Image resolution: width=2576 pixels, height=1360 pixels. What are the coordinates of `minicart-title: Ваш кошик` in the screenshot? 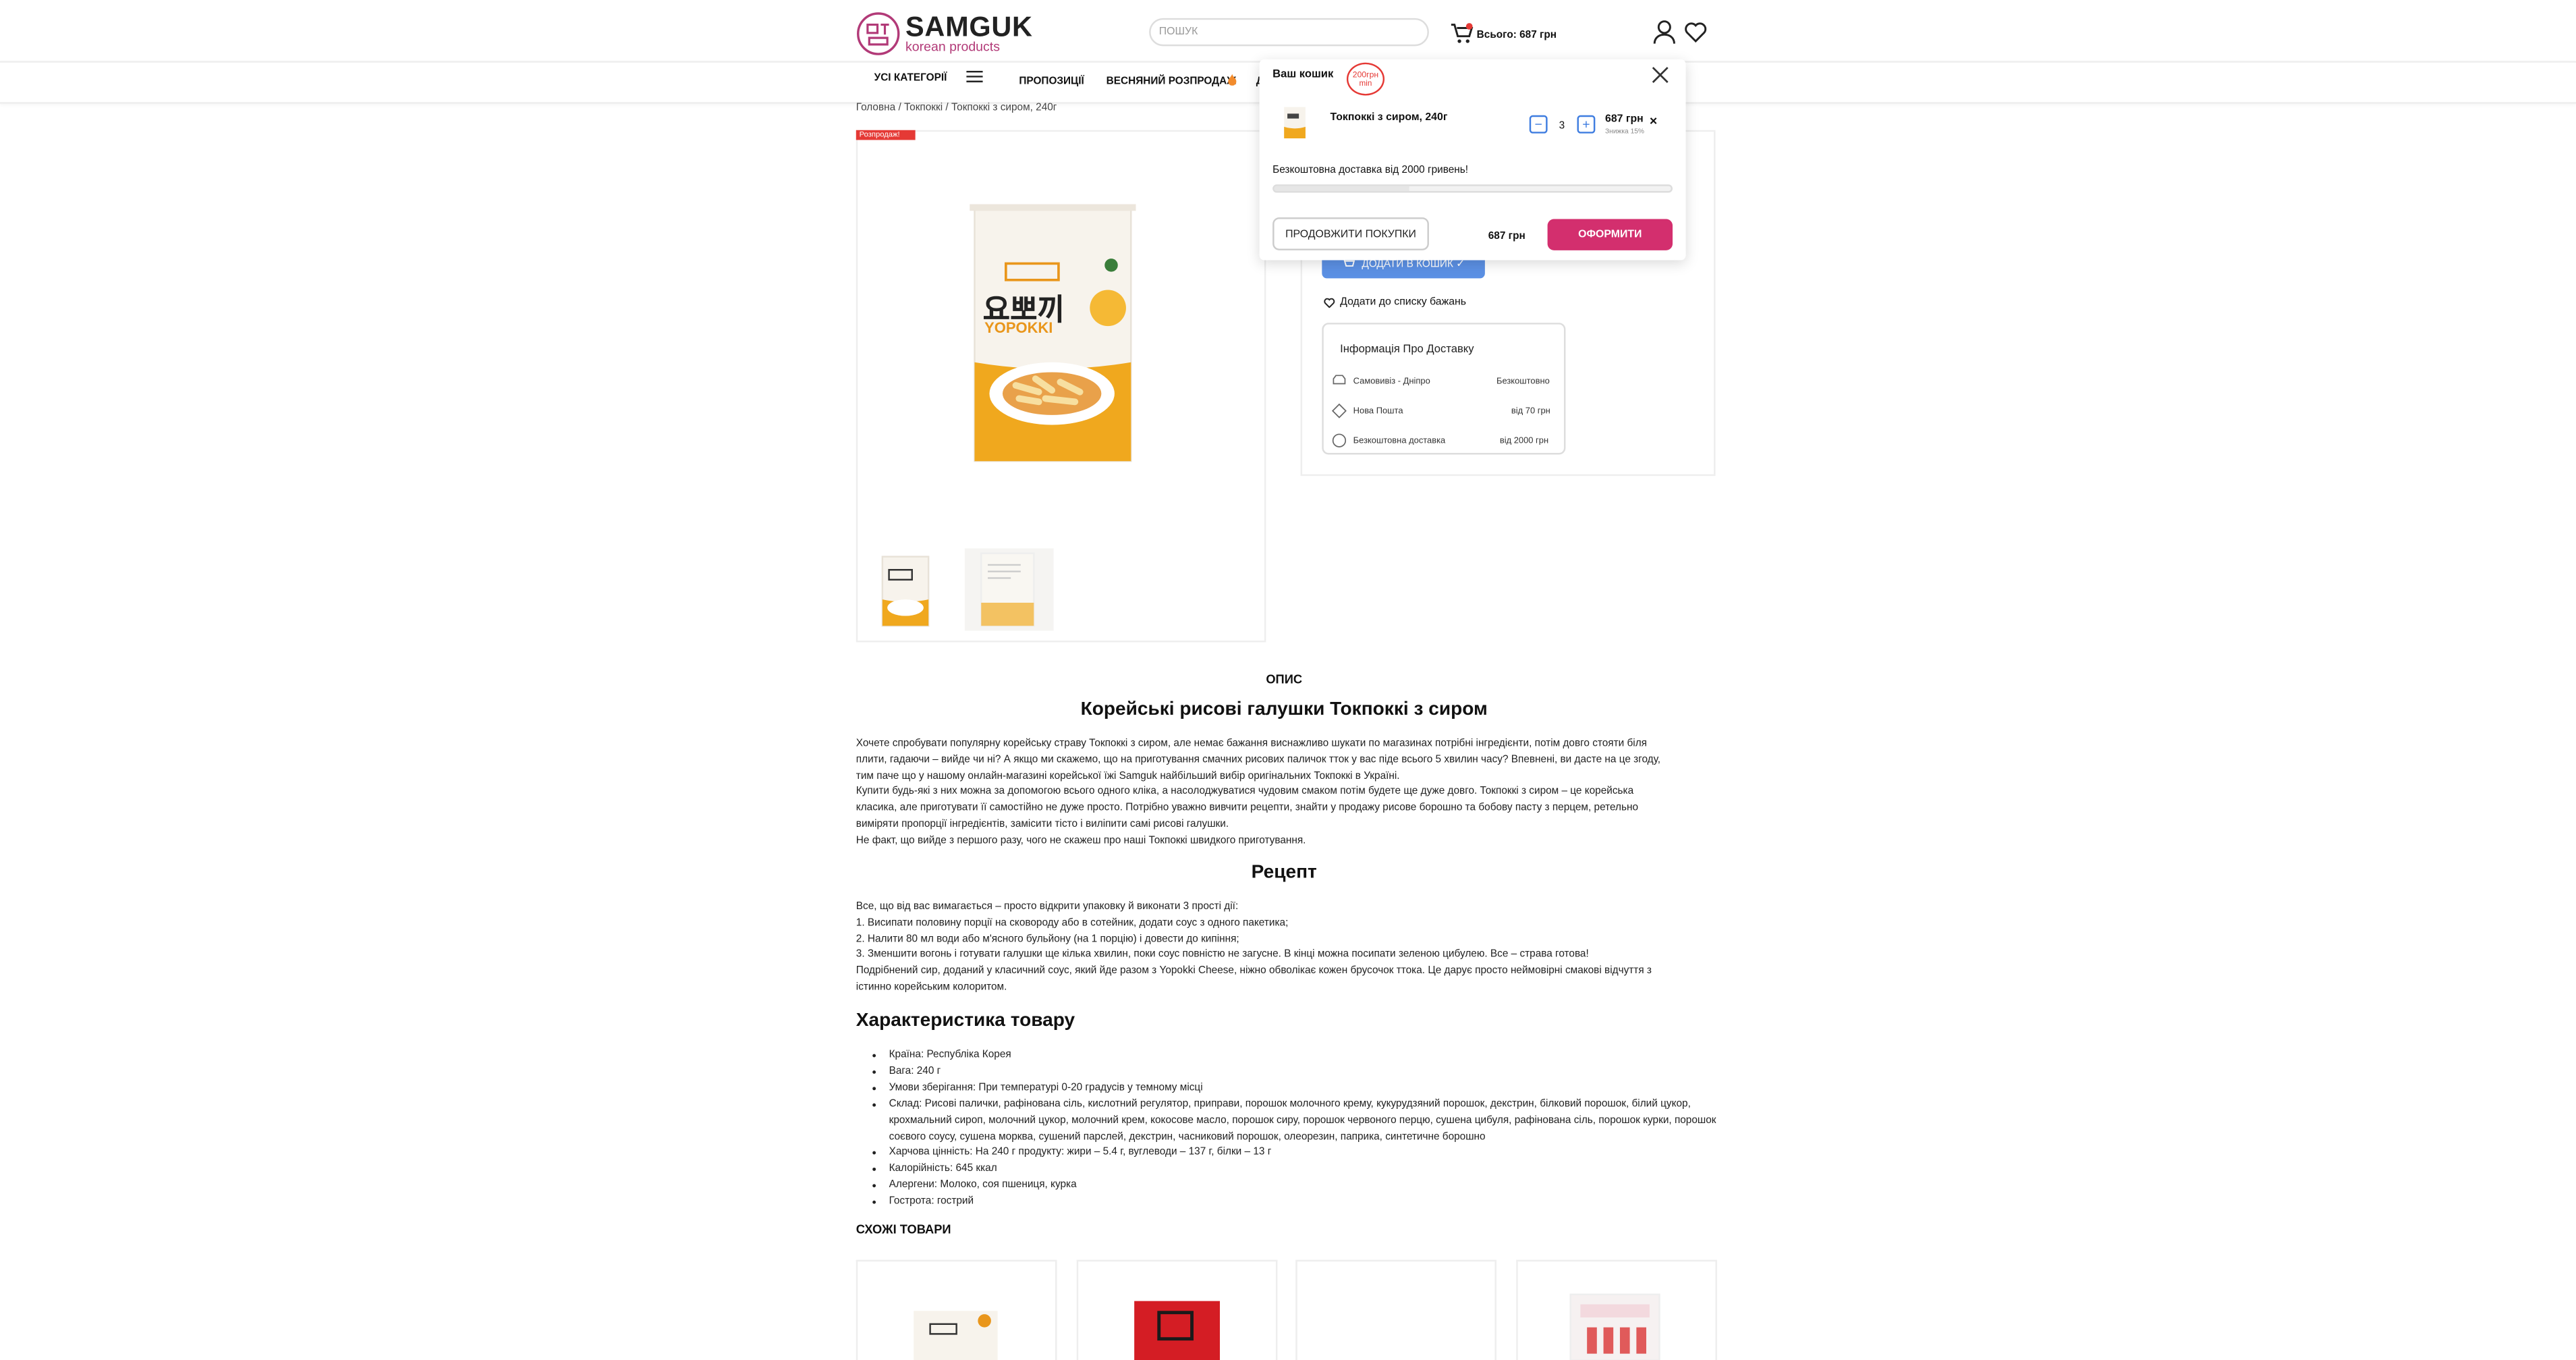 It's located at (1303, 75).